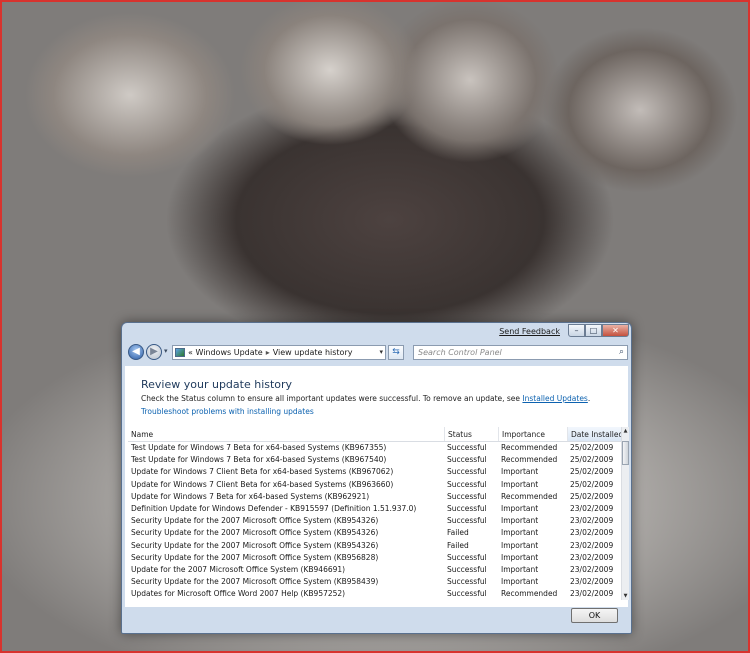 This screenshot has height=653, width=750. I want to click on table-header: Name Status Importance Date Installed, so click(375, 434).